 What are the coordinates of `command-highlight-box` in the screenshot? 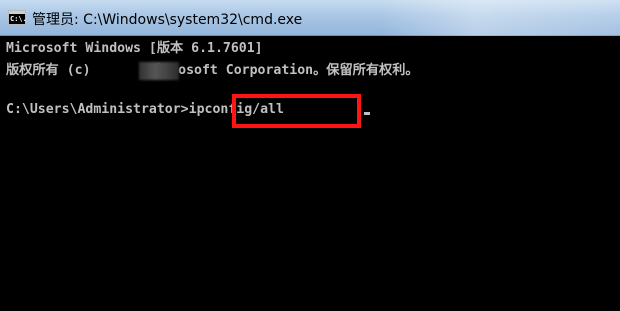 It's located at (296, 111).